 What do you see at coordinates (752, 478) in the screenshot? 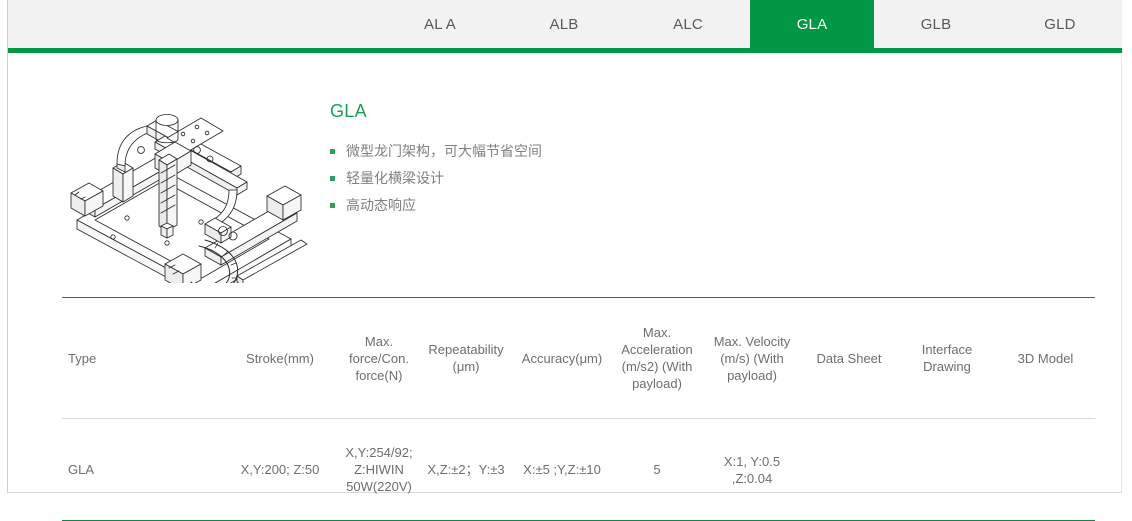
I see `cell-line: ,Z:0.04` at bounding box center [752, 478].